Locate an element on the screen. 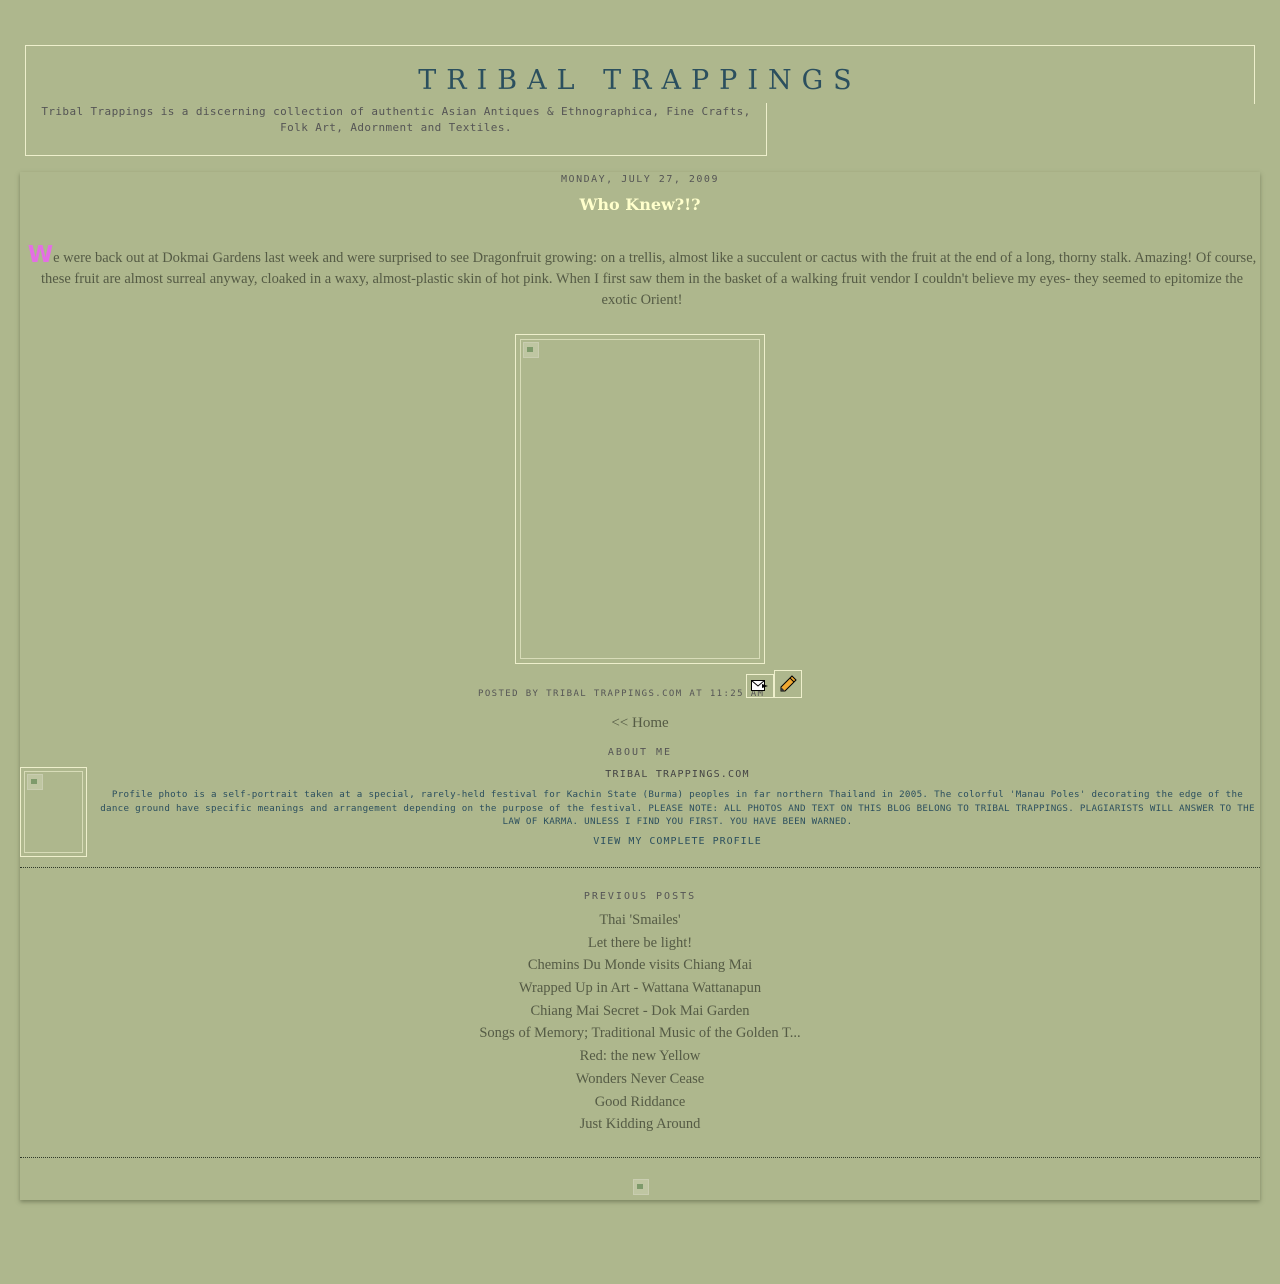  previous-post-link: Red: the new Yellow is located at coordinates (640, 1056).